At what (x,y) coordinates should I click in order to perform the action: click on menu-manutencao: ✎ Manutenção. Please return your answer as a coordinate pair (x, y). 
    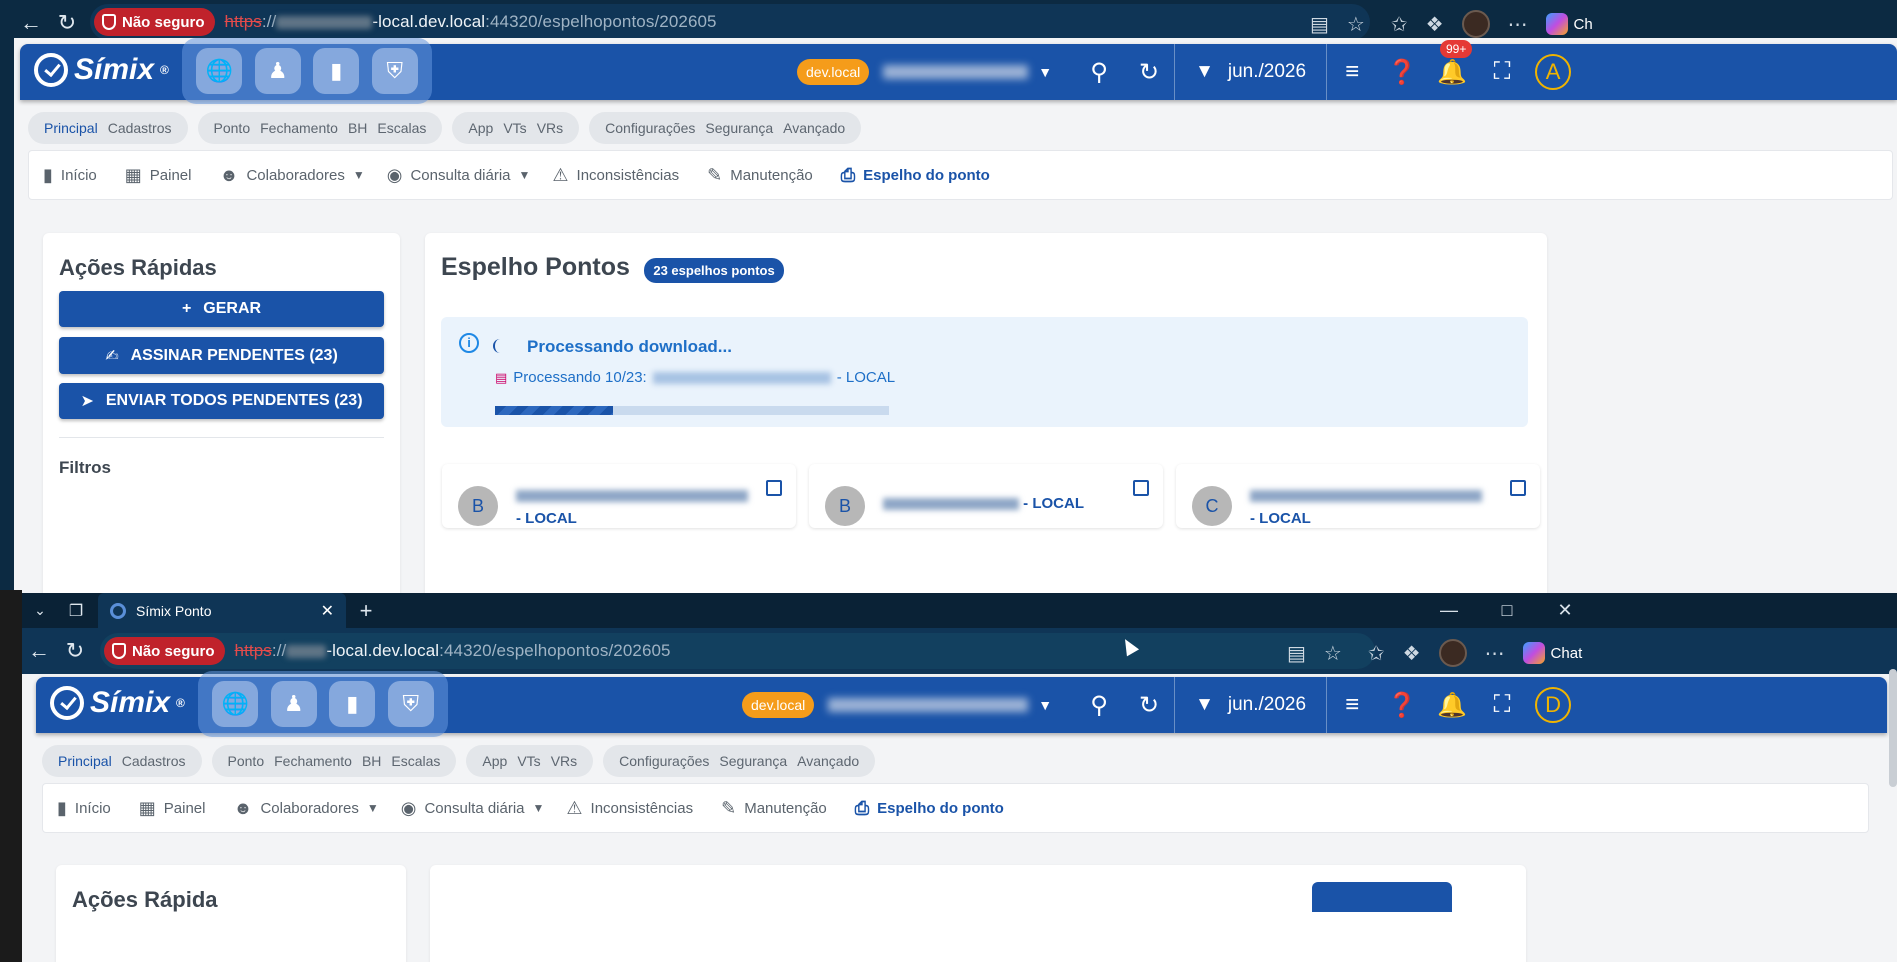
    Looking at the image, I should click on (760, 175).